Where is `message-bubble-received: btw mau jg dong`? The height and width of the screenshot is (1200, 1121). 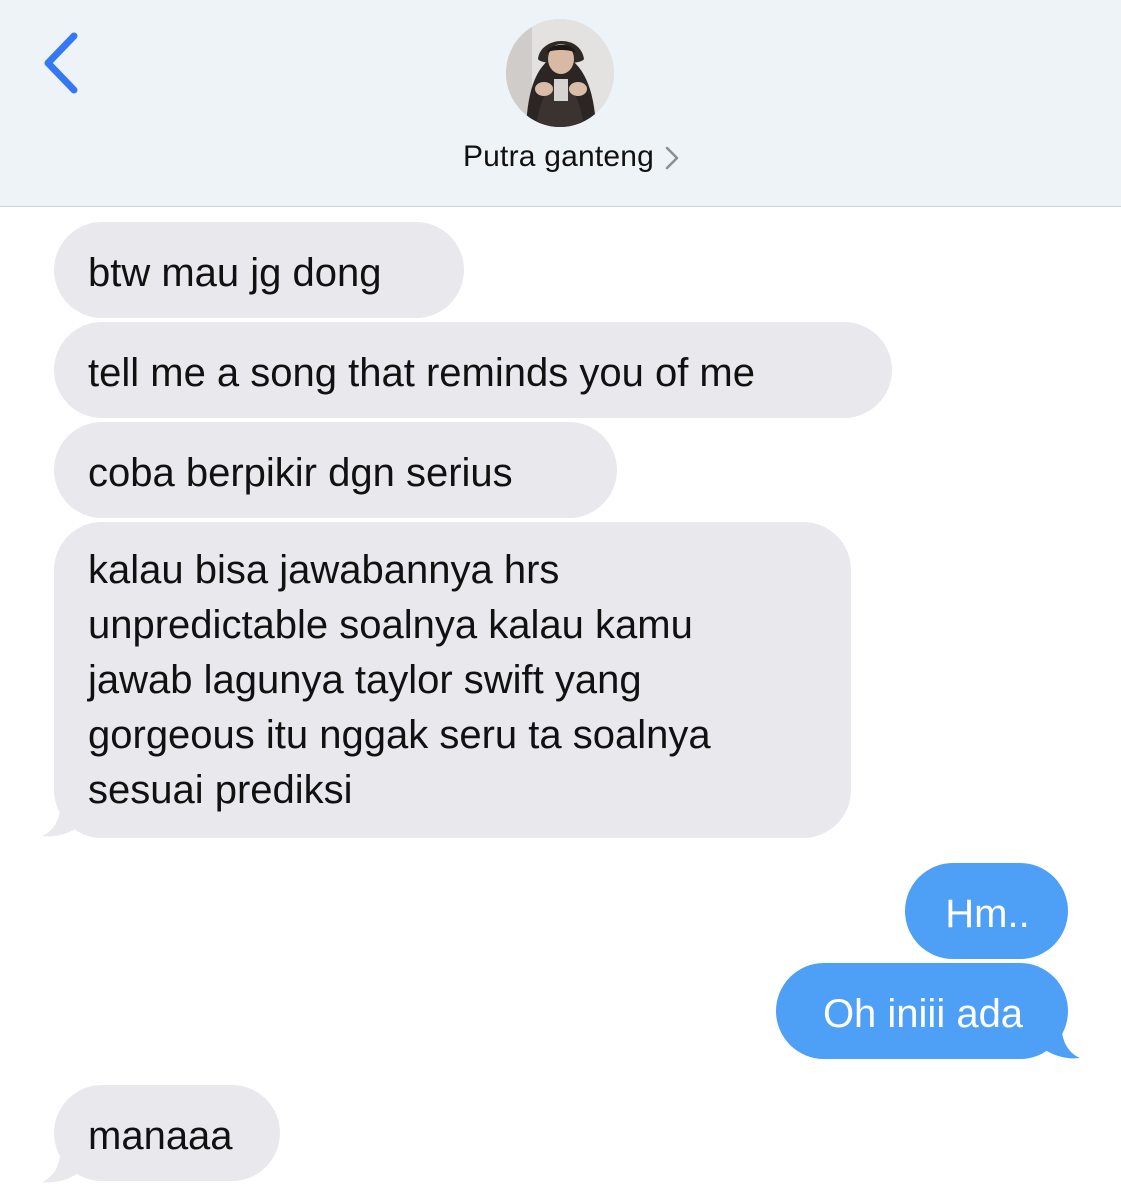
message-bubble-received: btw mau jg dong is located at coordinates (259, 270).